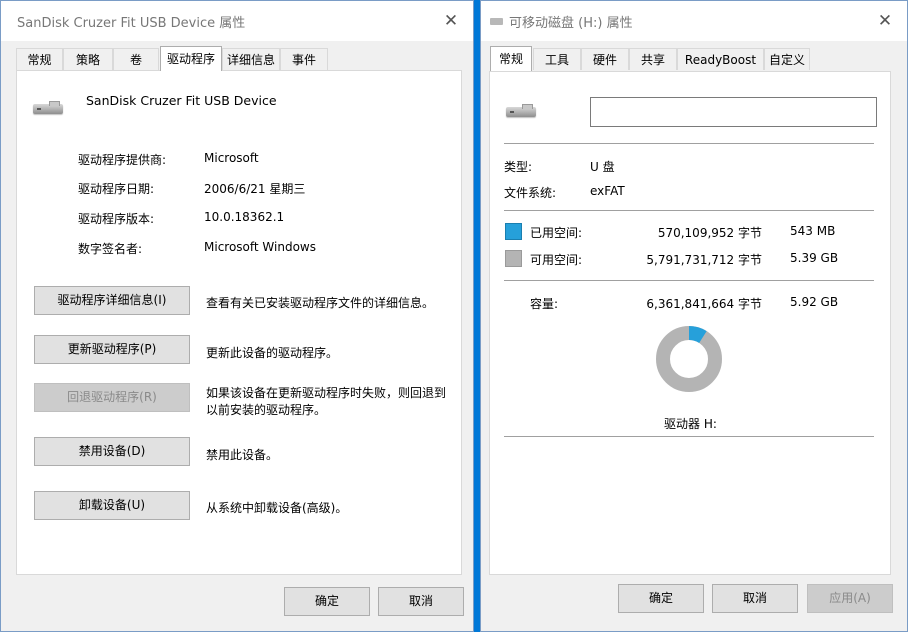 The width and height of the screenshot is (908, 632). Describe the element at coordinates (191, 58) in the screenshot. I see `tab-driver: 驱动程序` at that location.